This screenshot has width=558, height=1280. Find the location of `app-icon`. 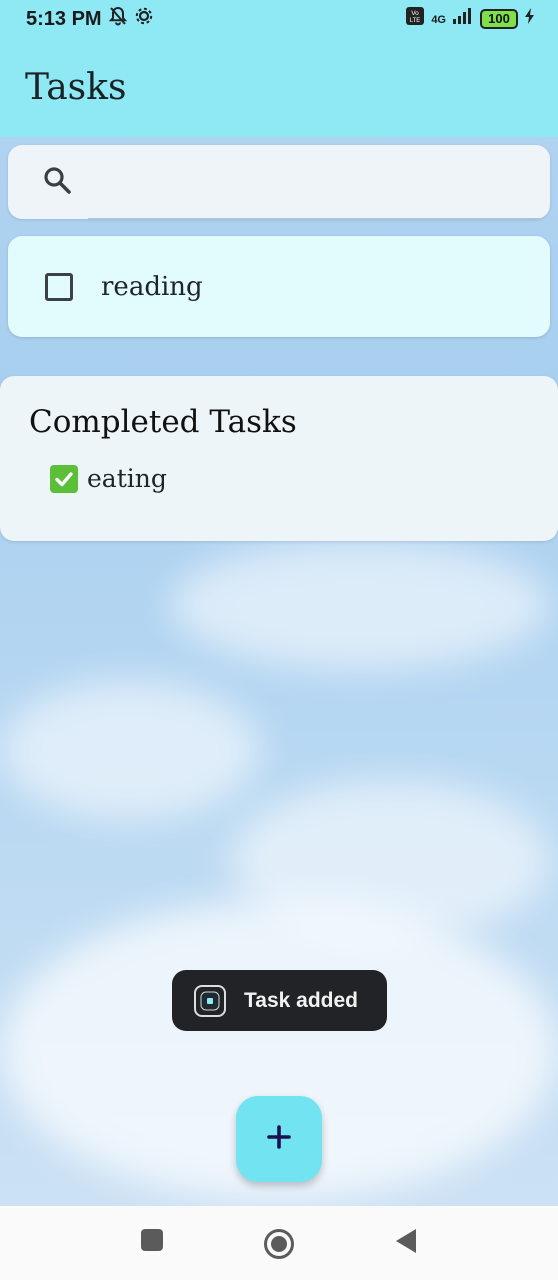

app-icon is located at coordinates (210, 1000).